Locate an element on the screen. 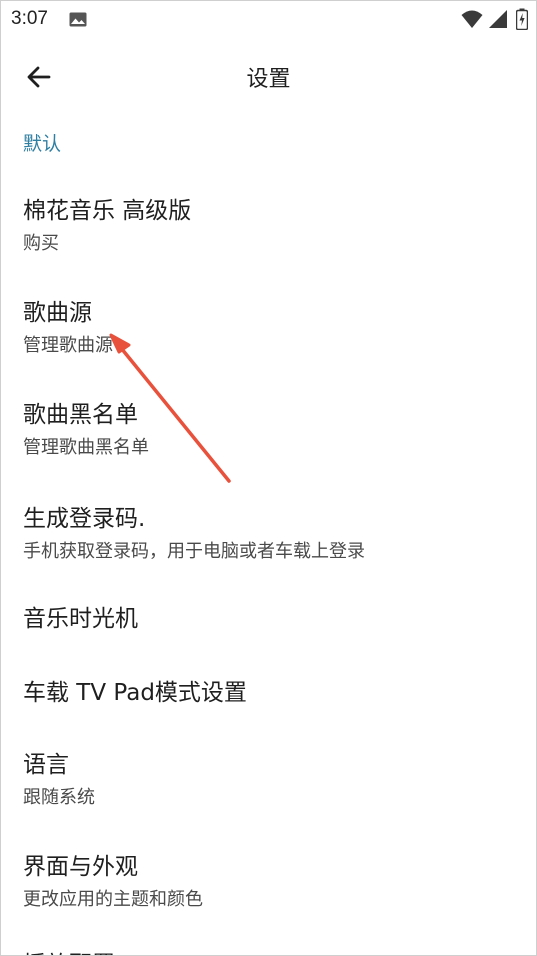 The width and height of the screenshot is (537, 956). setting-title: 生成登录码. is located at coordinates (84, 519).